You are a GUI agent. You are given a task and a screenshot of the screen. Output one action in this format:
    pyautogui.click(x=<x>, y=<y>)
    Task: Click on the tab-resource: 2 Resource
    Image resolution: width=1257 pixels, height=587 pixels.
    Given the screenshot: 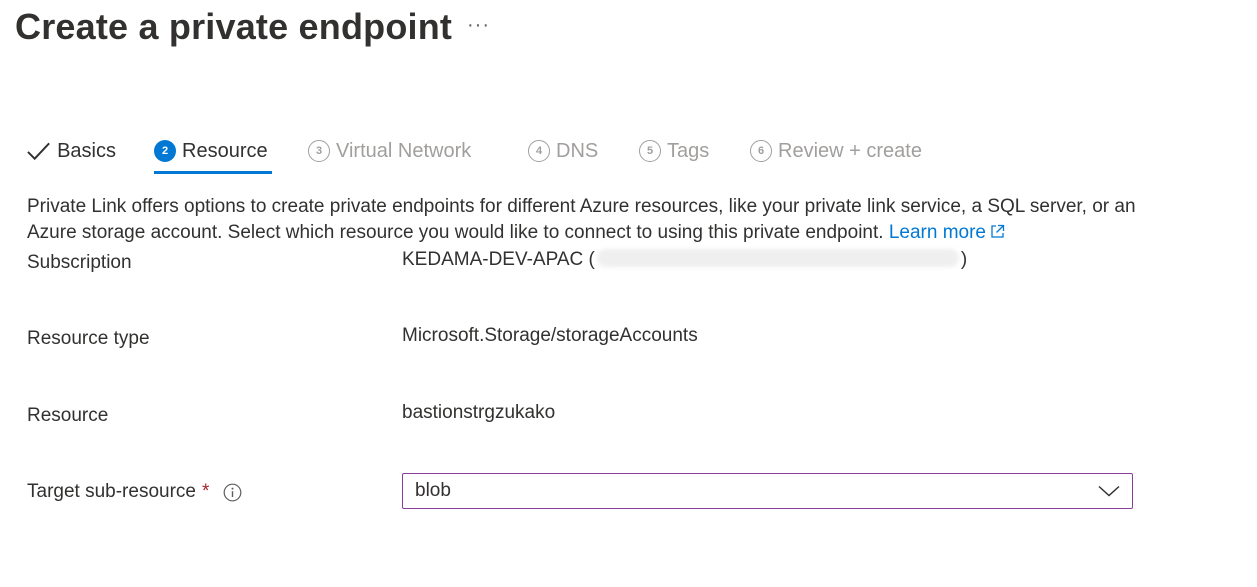 What is the action you would take?
    pyautogui.click(x=213, y=151)
    